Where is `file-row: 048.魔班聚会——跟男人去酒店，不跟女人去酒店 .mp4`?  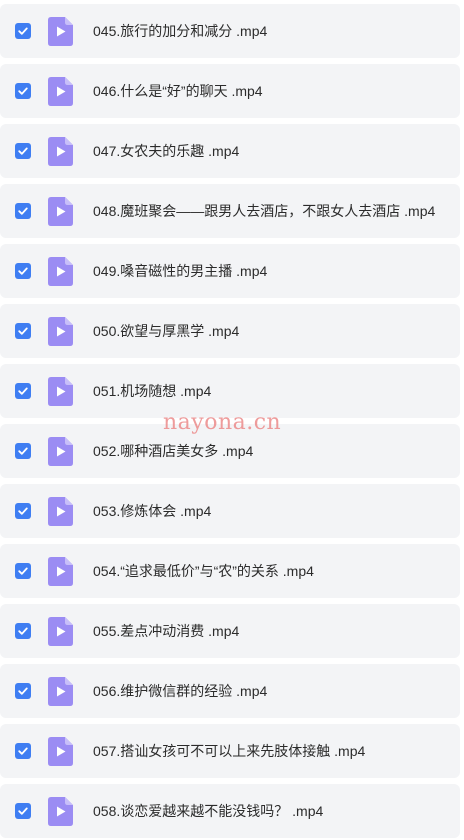 file-row: 048.魔班聚会——跟男人去酒店，不跟女人去酒店 .mp4 is located at coordinates (230, 211).